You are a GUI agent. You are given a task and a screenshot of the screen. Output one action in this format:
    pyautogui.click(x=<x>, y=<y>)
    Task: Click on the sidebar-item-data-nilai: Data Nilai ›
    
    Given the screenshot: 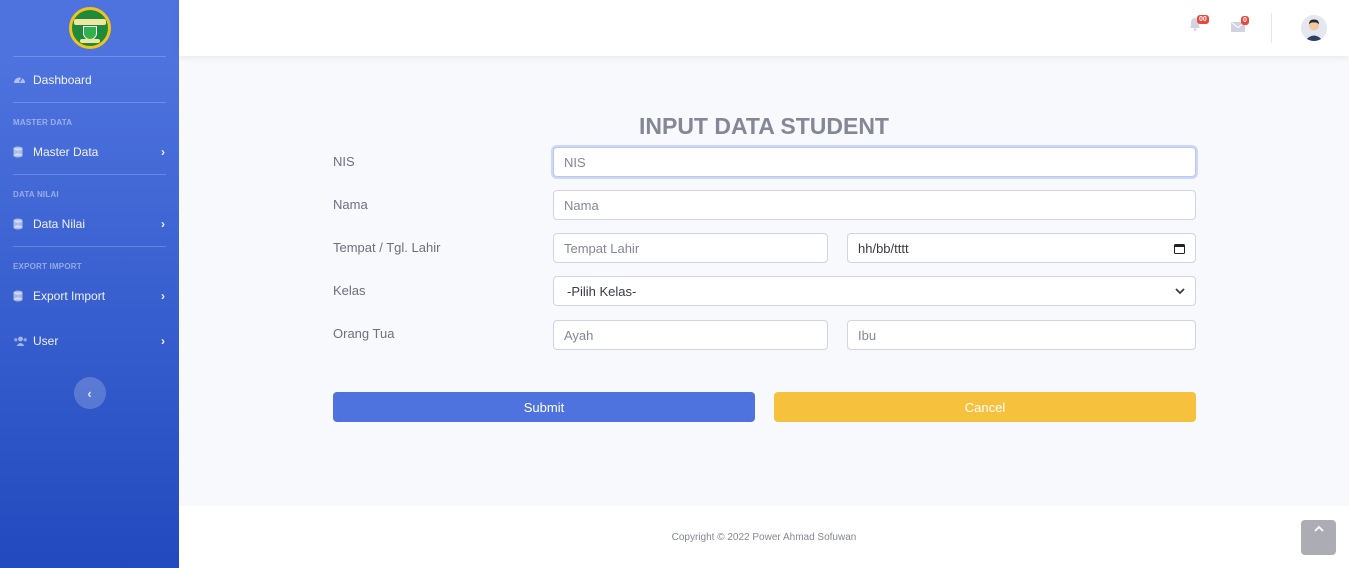 What is the action you would take?
    pyautogui.click(x=89, y=223)
    